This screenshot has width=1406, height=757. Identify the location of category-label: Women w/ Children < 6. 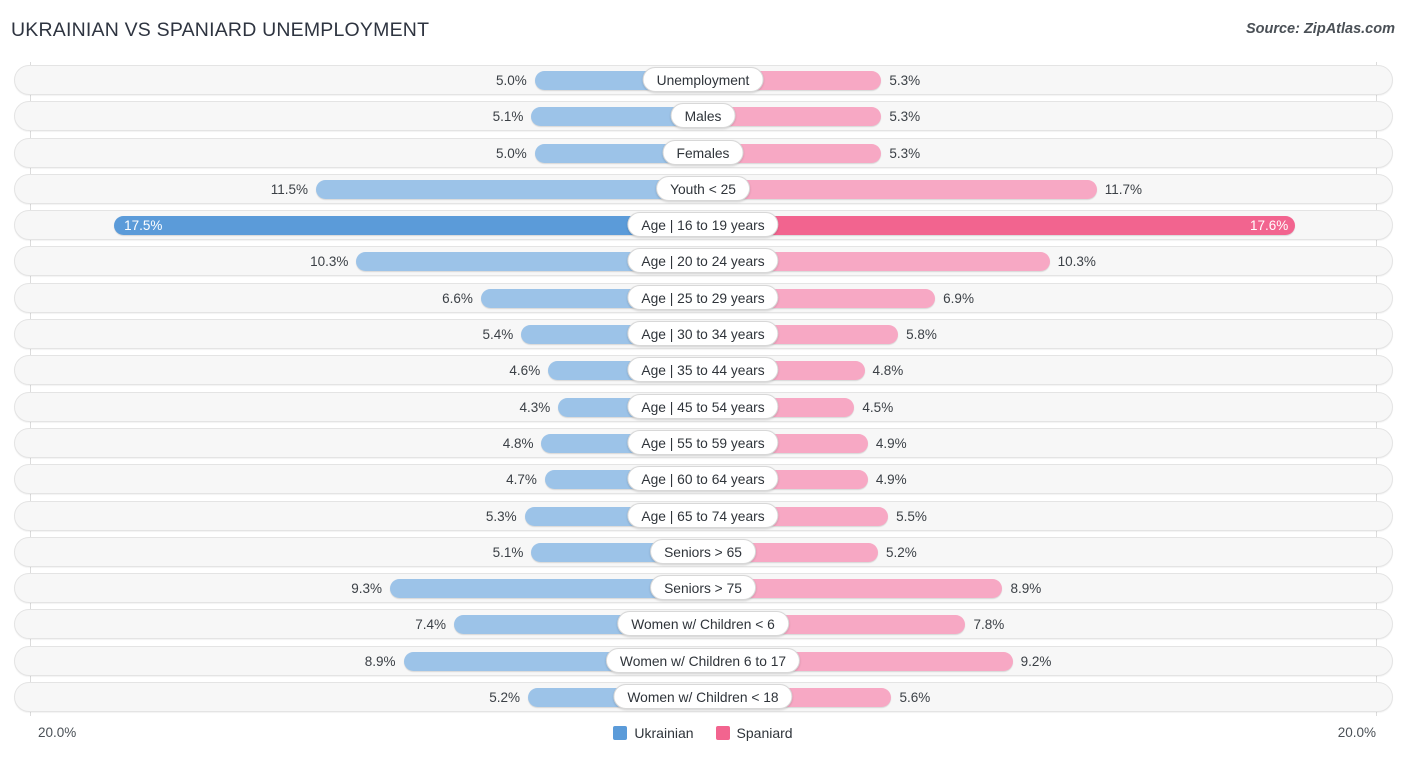
(703, 624).